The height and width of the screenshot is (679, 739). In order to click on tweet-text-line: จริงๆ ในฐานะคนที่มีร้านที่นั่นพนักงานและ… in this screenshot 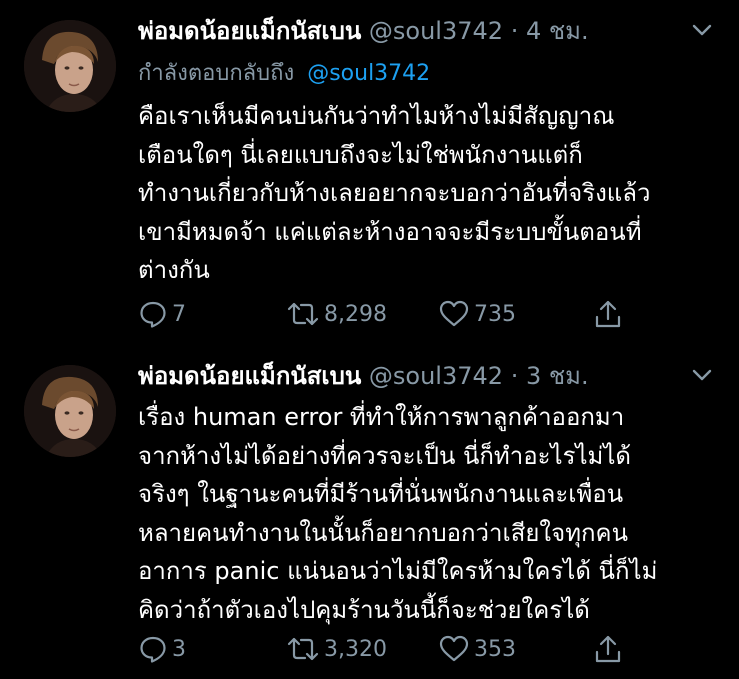, I will do `click(381, 494)`.